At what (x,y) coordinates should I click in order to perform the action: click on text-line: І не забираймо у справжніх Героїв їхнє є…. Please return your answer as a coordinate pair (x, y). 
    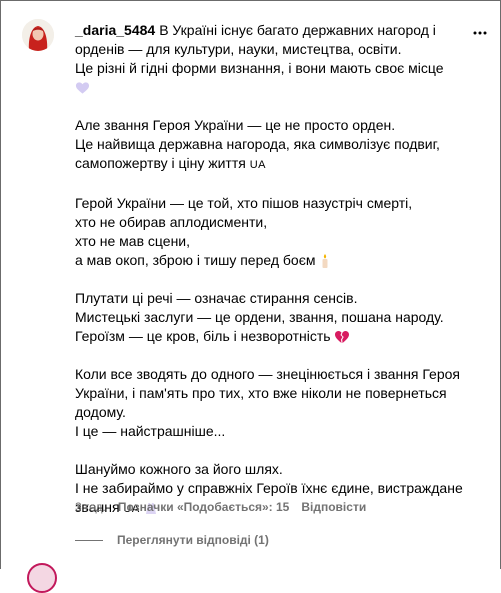
    Looking at the image, I should click on (269, 488).